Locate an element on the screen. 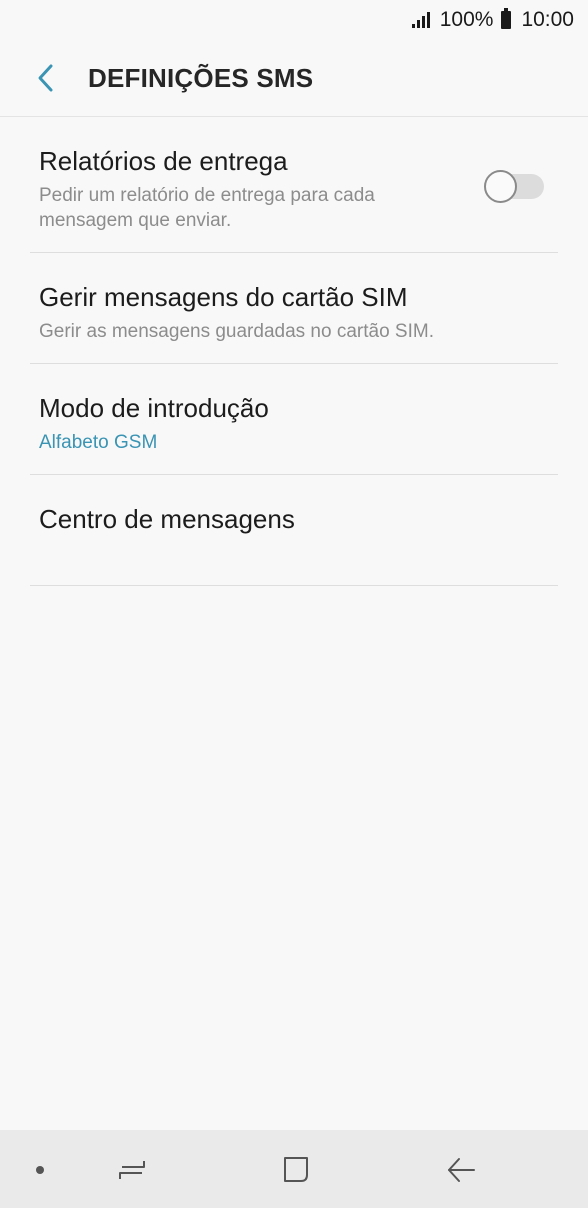  setting-title: Relatórios de entrega is located at coordinates (163, 161).